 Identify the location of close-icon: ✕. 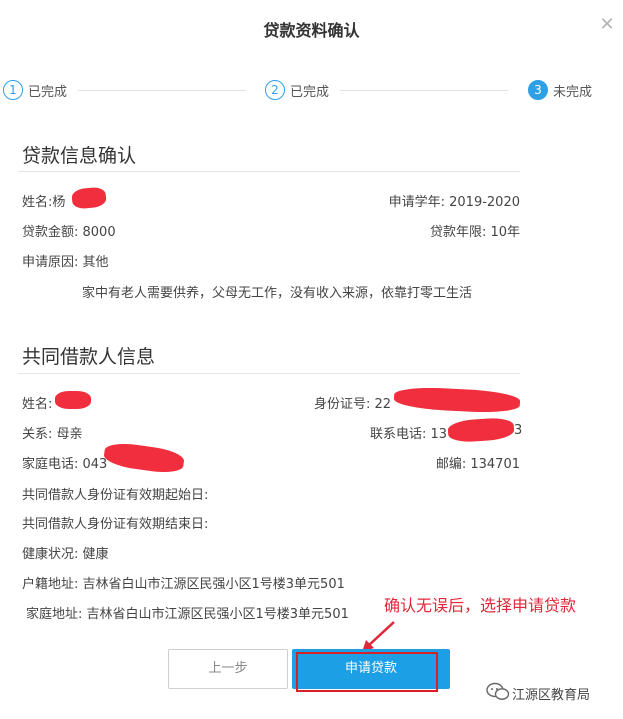
(607, 25).